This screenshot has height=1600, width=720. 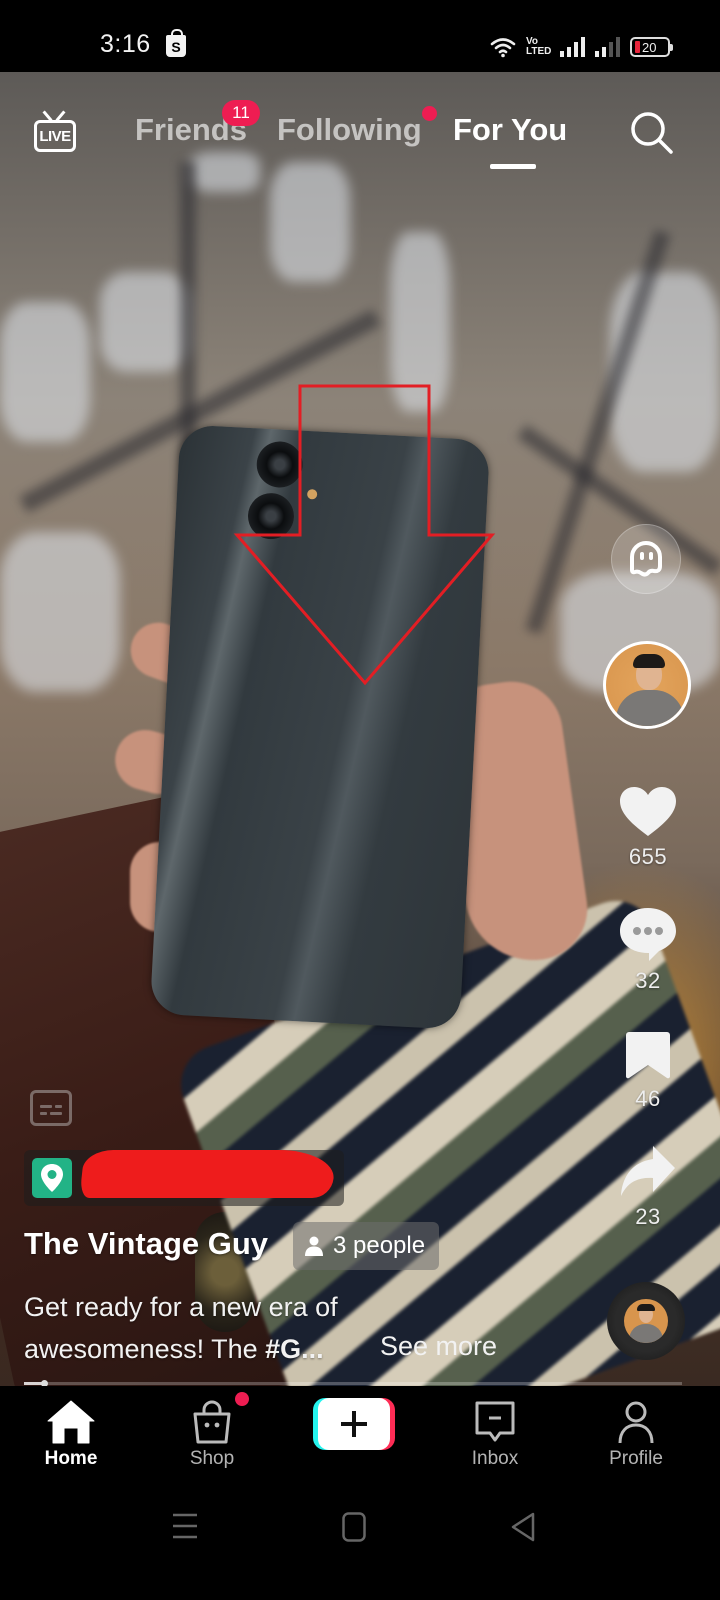 What do you see at coordinates (572, 47) in the screenshot?
I see `signal-strength-sim1-icon` at bounding box center [572, 47].